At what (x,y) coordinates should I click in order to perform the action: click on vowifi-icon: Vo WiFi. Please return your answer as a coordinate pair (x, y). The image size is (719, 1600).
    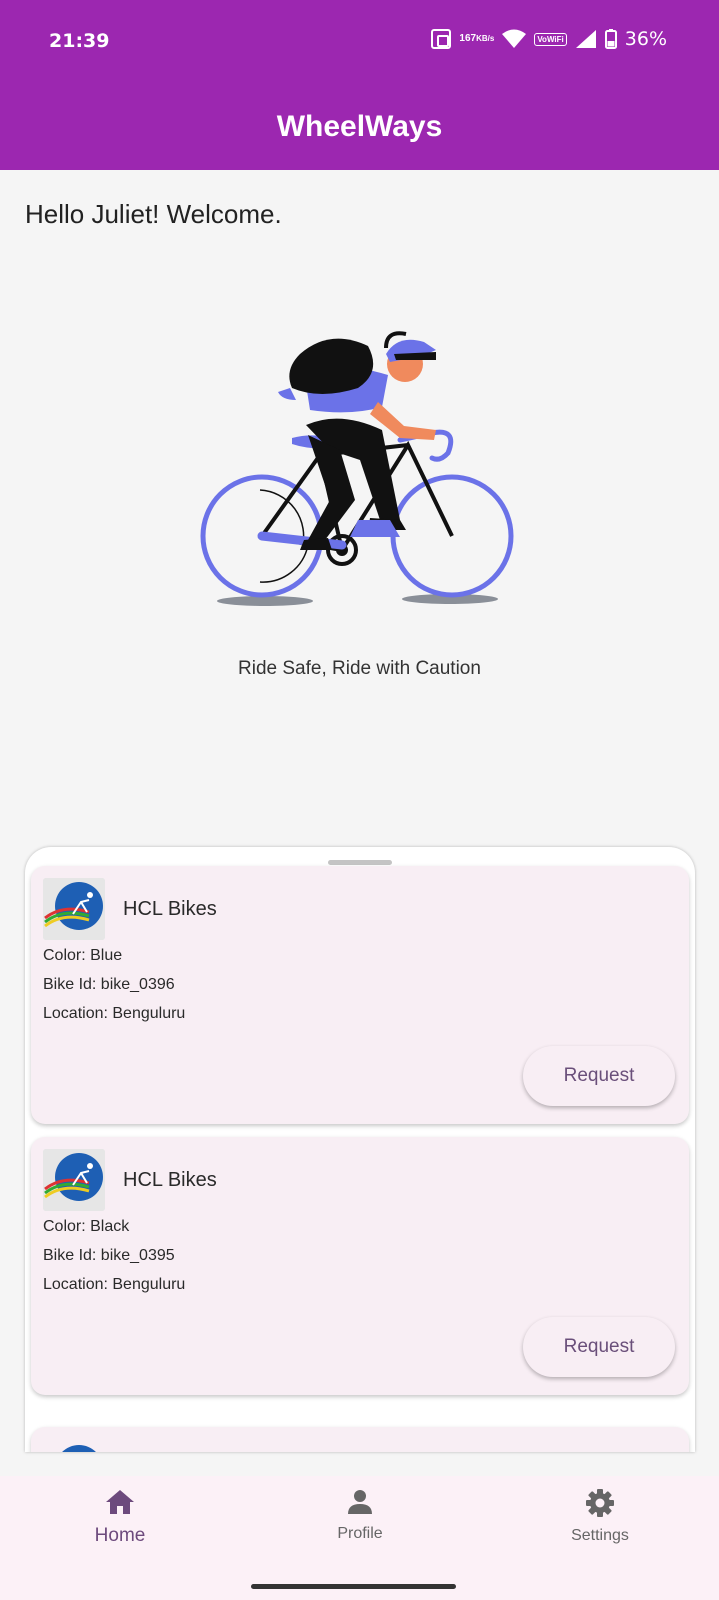
    Looking at the image, I should click on (550, 39).